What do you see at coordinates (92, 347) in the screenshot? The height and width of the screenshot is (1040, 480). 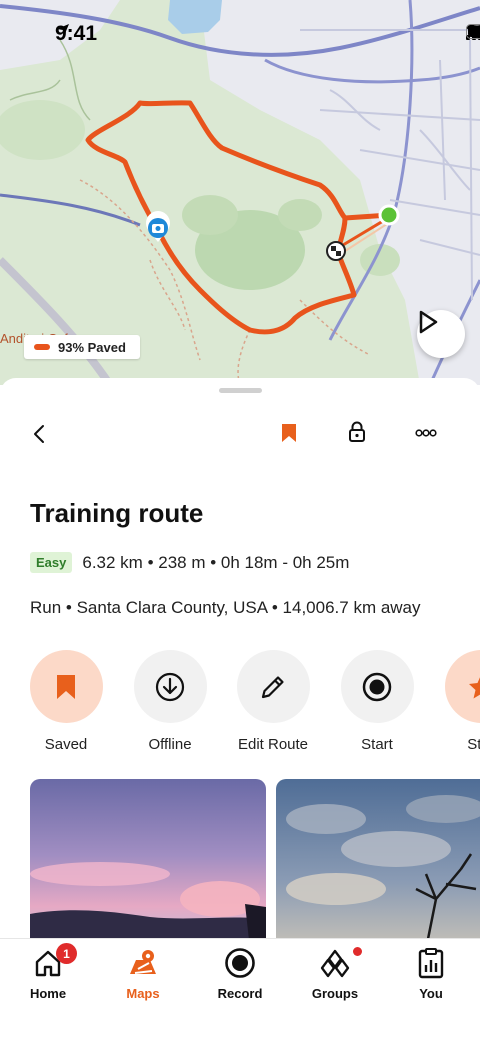 I see `surface-label: 93% Paved` at bounding box center [92, 347].